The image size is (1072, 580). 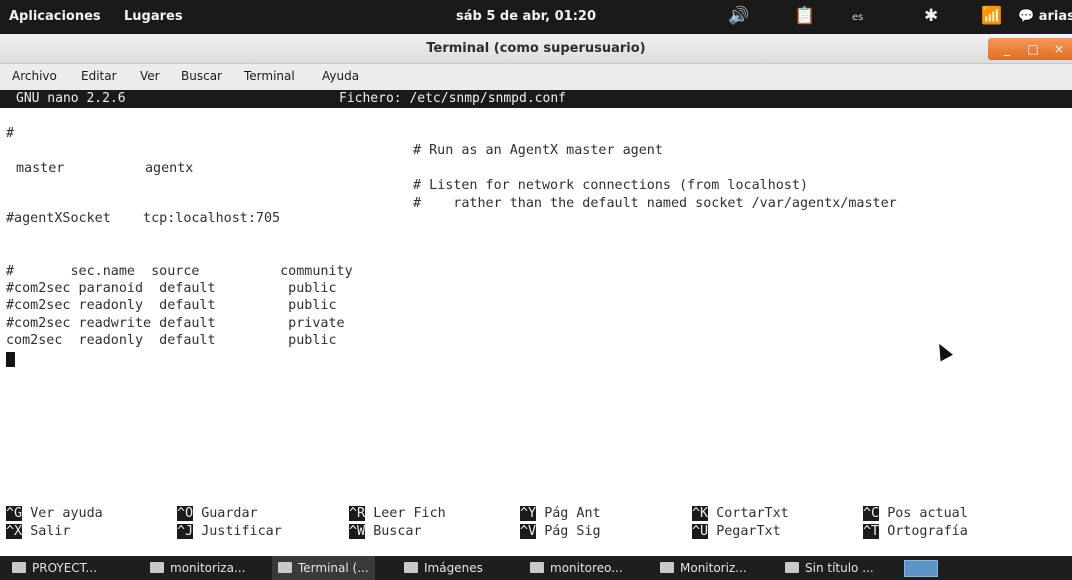 What do you see at coordinates (153, 16) in the screenshot?
I see `places-menu: Lugares` at bounding box center [153, 16].